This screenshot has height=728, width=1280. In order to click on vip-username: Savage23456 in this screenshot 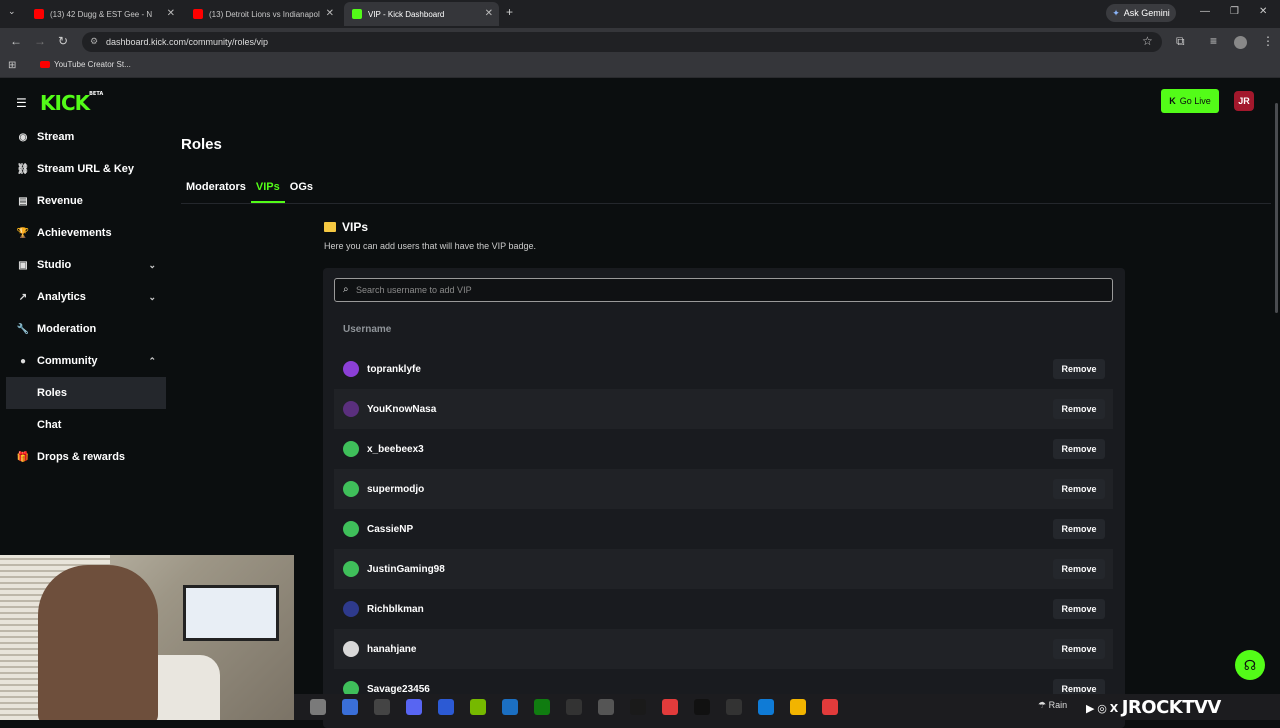, I will do `click(398, 689)`.